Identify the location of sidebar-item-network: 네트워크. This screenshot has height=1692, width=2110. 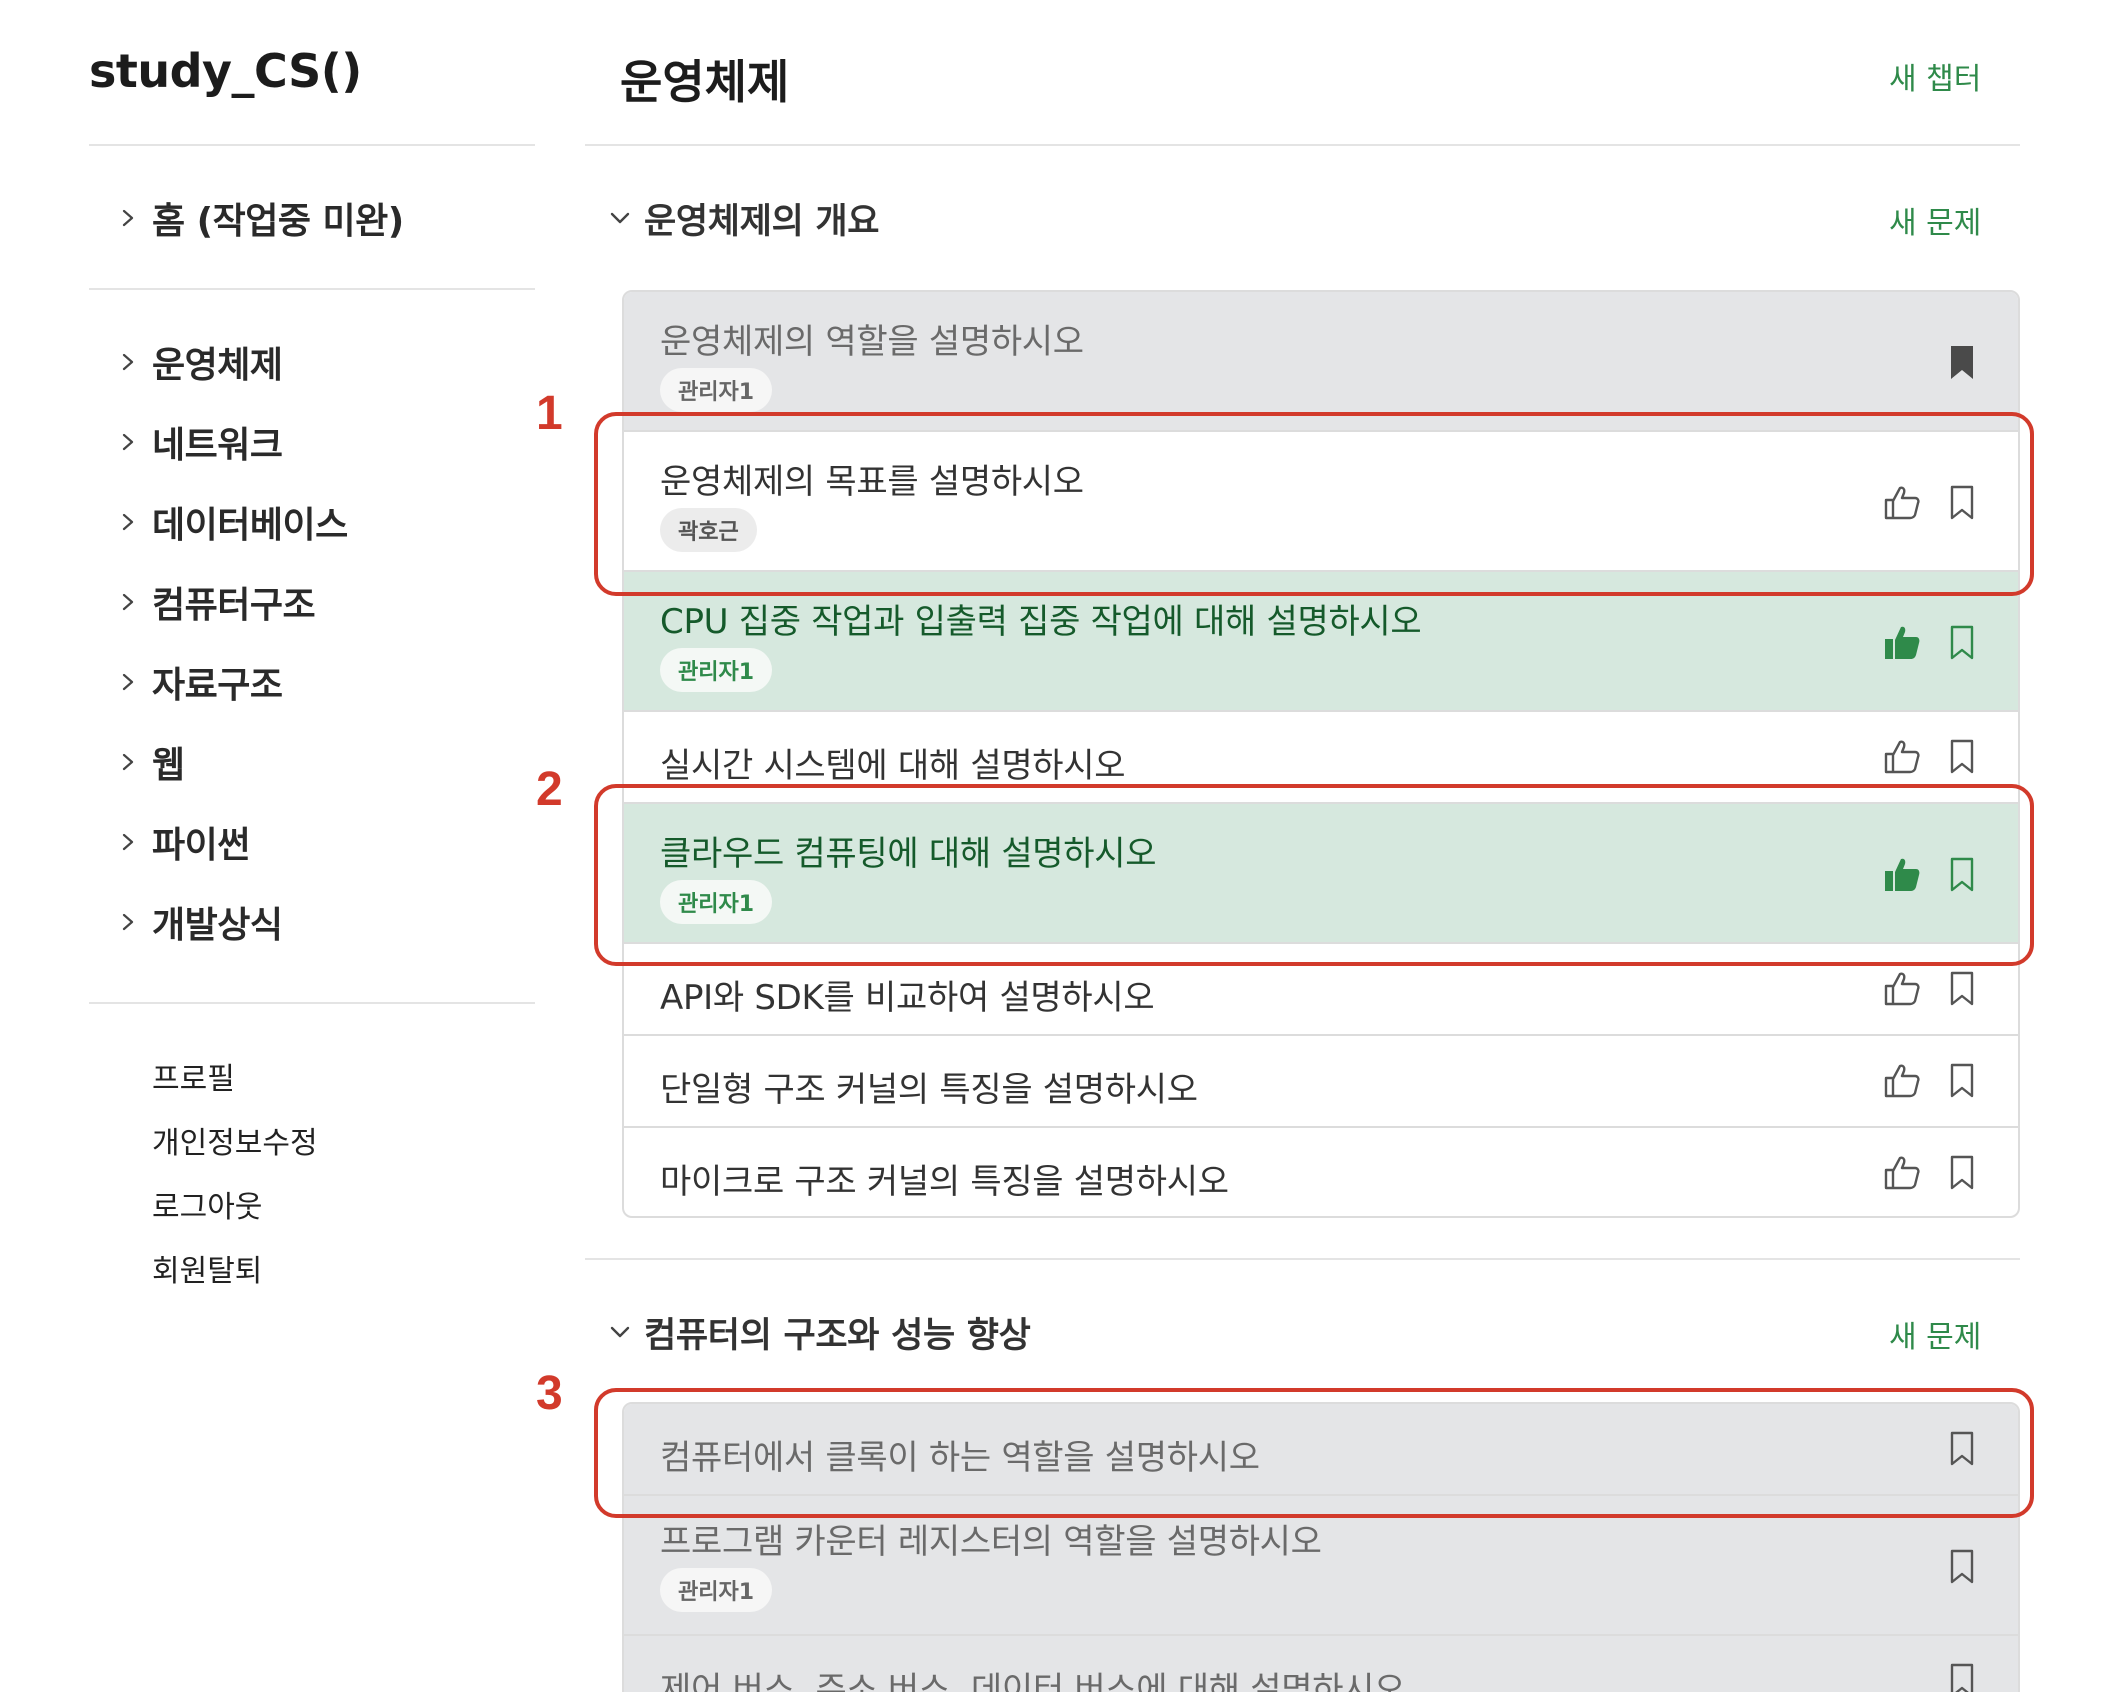
(200, 442).